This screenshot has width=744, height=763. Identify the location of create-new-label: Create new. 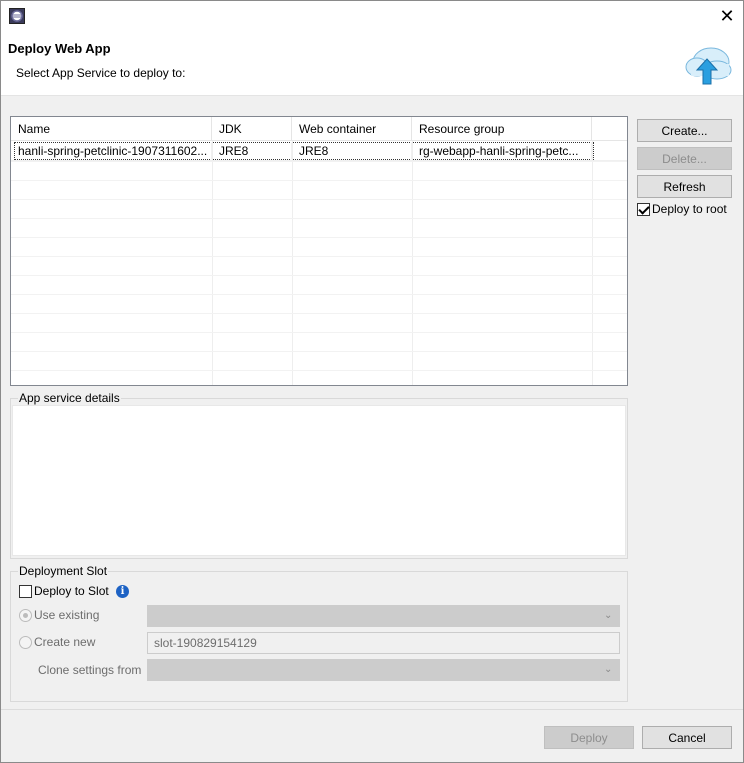
(64, 642).